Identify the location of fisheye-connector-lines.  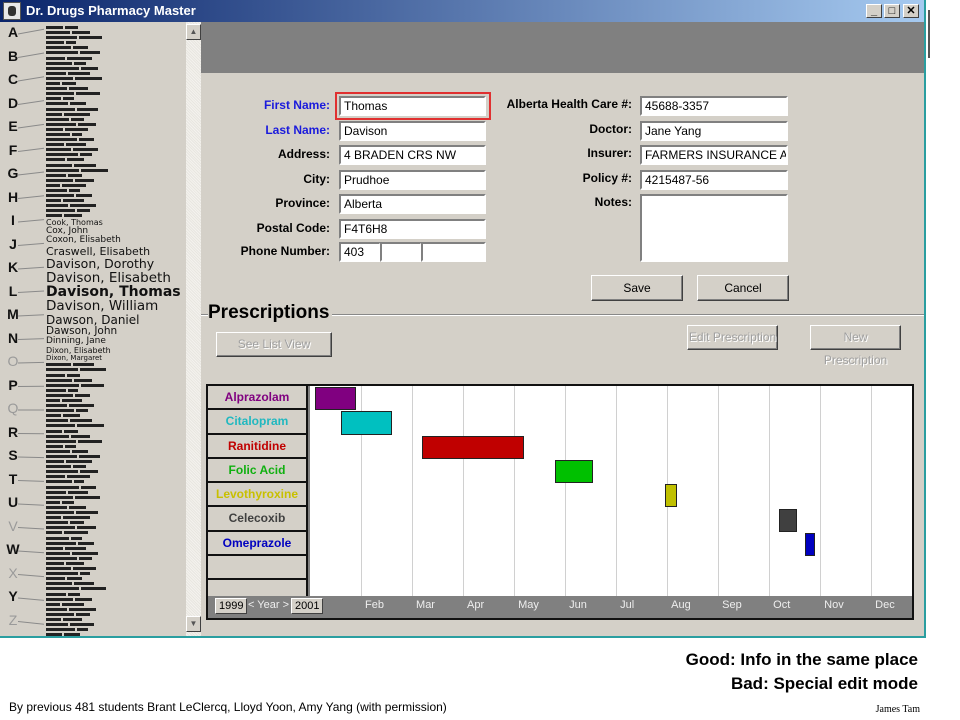
(31, 326).